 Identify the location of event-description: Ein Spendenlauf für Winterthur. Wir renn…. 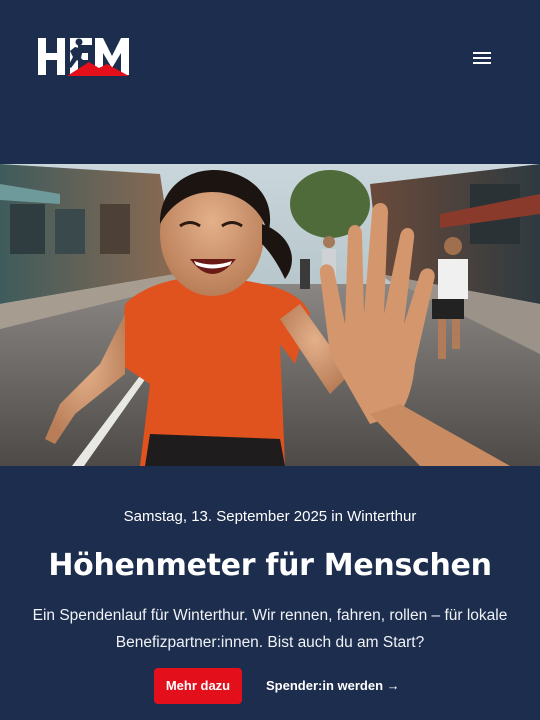
(270, 629).